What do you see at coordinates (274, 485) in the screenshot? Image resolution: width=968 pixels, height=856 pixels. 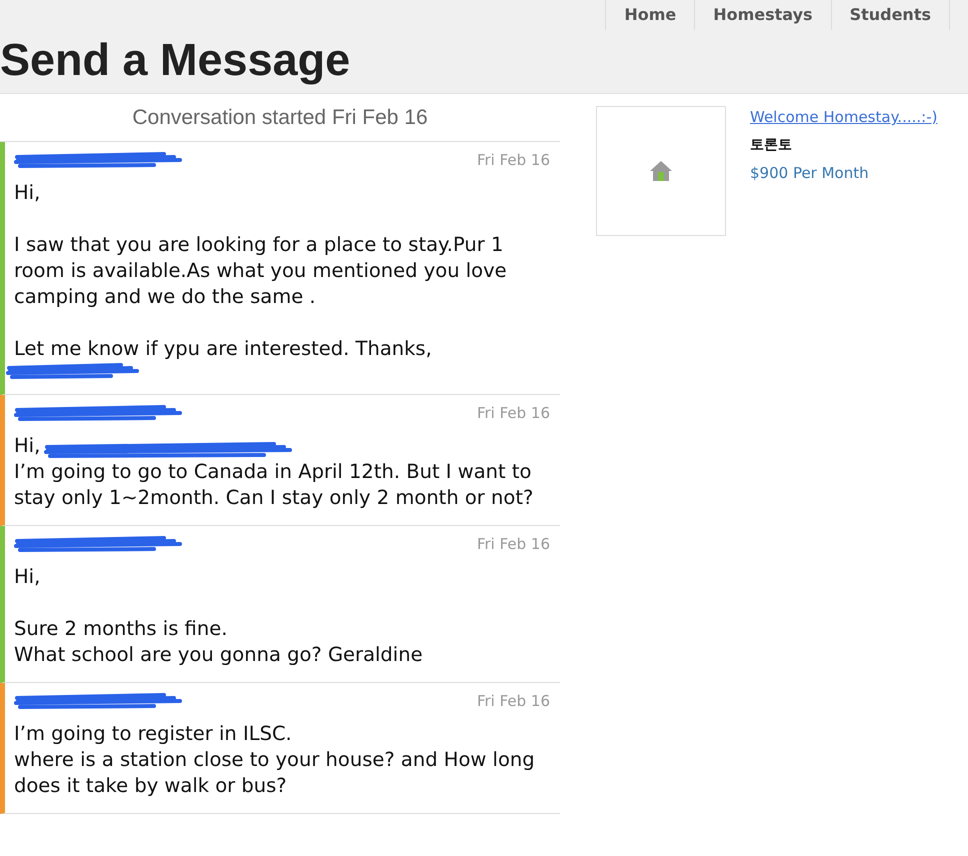 I see `message-text: I’m going to go to Canada in April 12th. But I want to stay only 1~2month. Can I stay only 2 month or not?` at bounding box center [274, 485].